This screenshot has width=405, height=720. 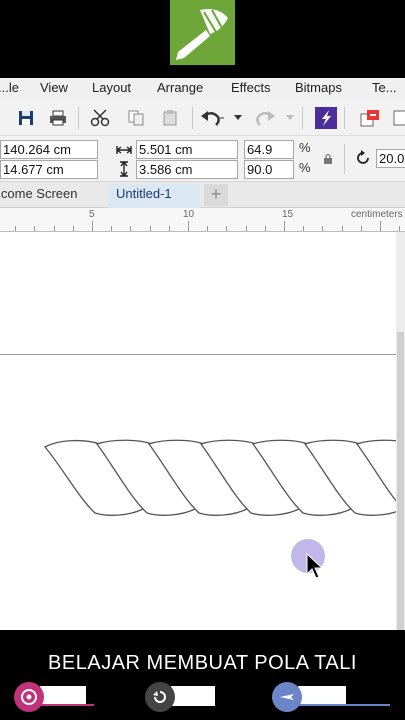 I want to click on standard-toolbar, so click(x=202, y=118).